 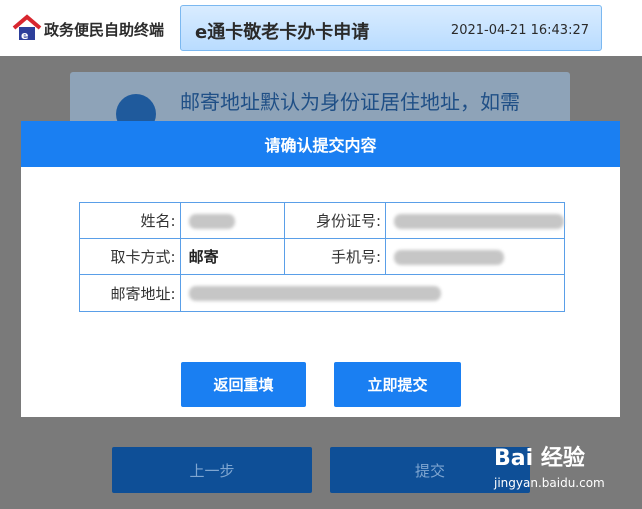 I want to click on logo: e 政务便民自助终端, so click(x=91, y=28).